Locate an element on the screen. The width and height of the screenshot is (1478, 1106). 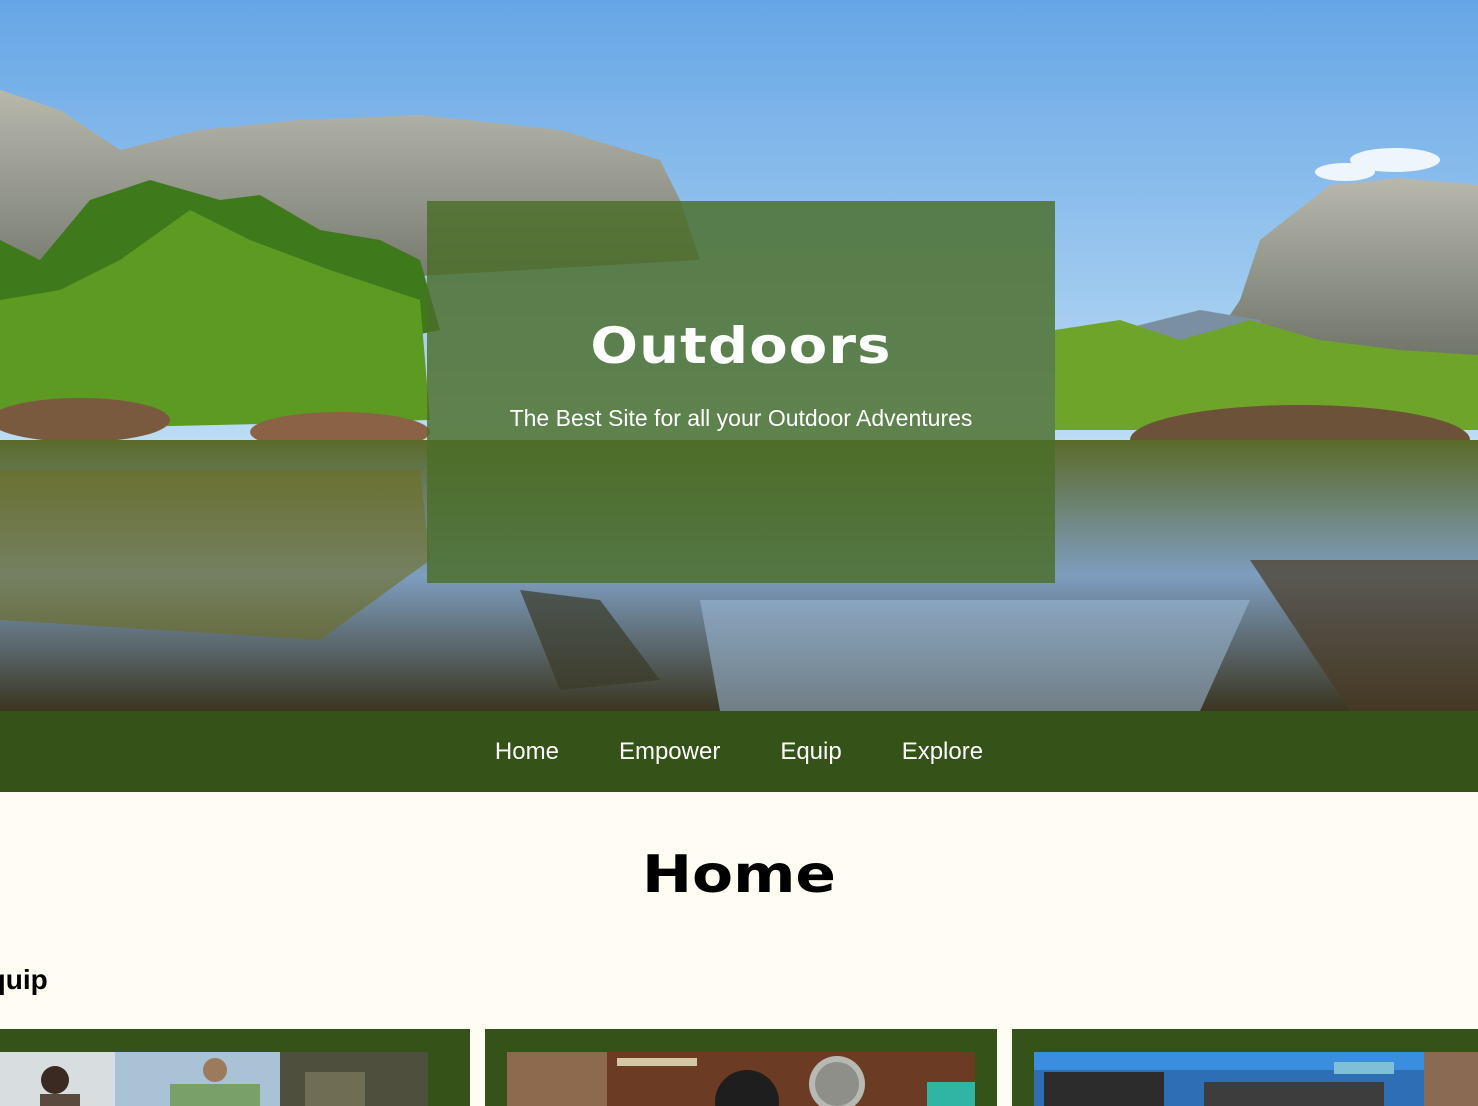
card-cookware is located at coordinates (741, 1067).